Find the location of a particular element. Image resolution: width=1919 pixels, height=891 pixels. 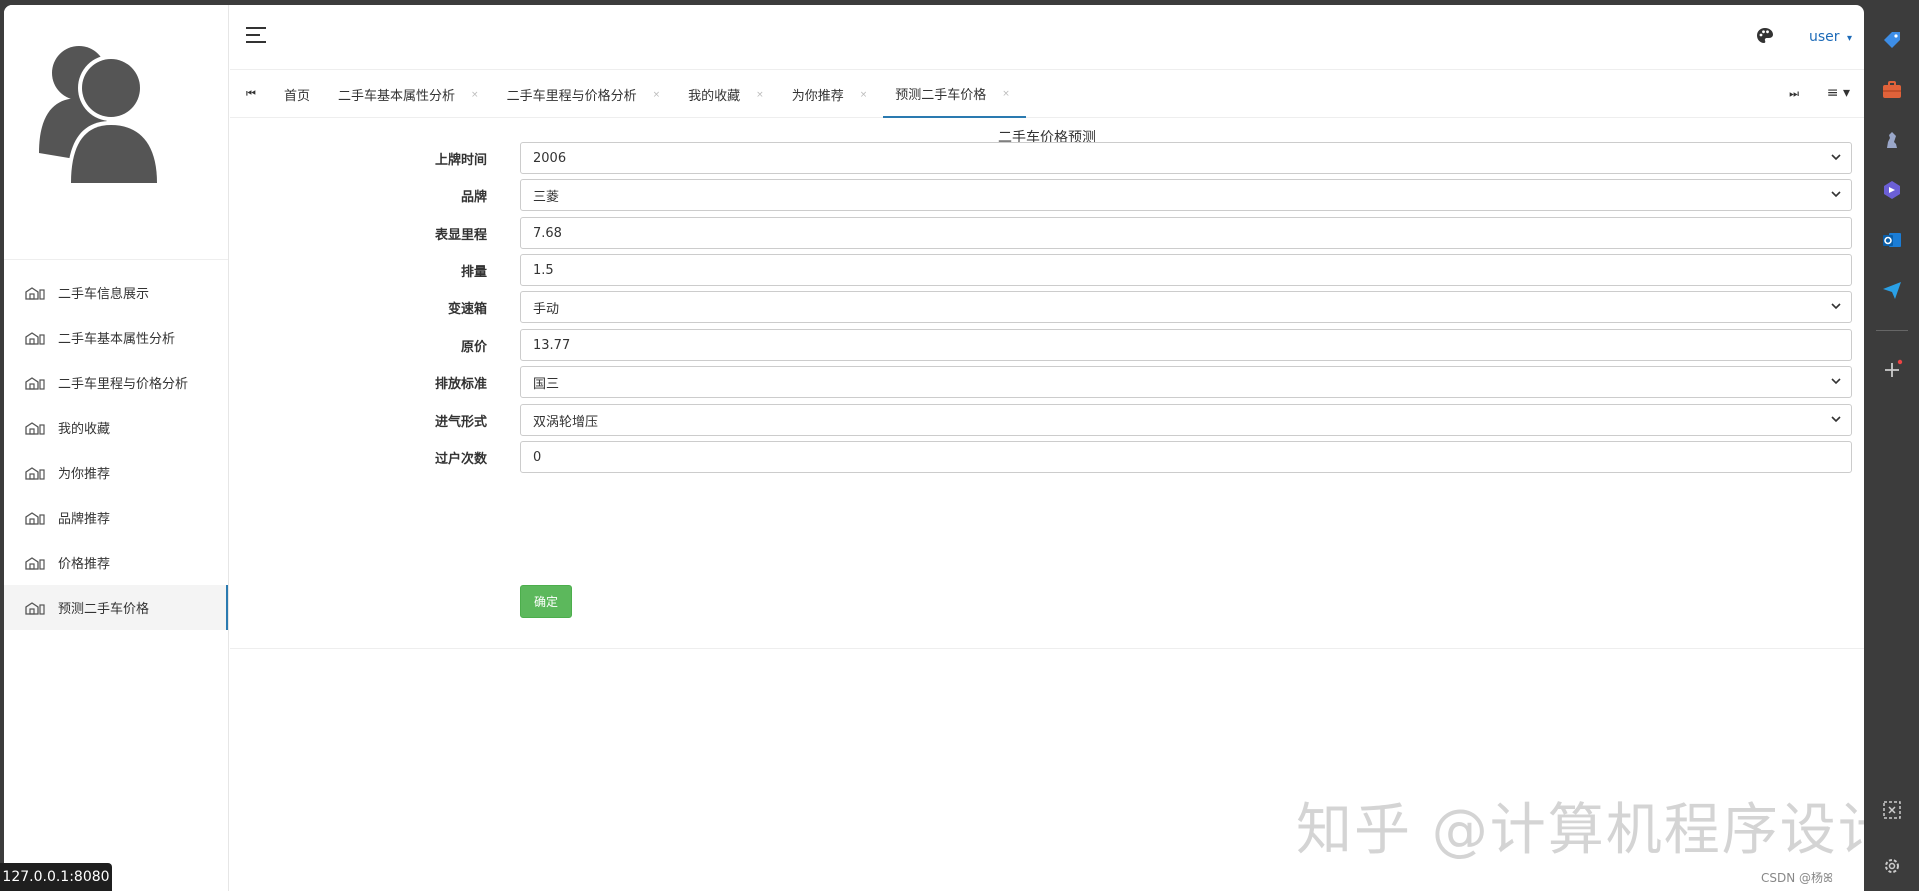

sidebar-item: 二手车里程与价格分析 is located at coordinates (116, 382).